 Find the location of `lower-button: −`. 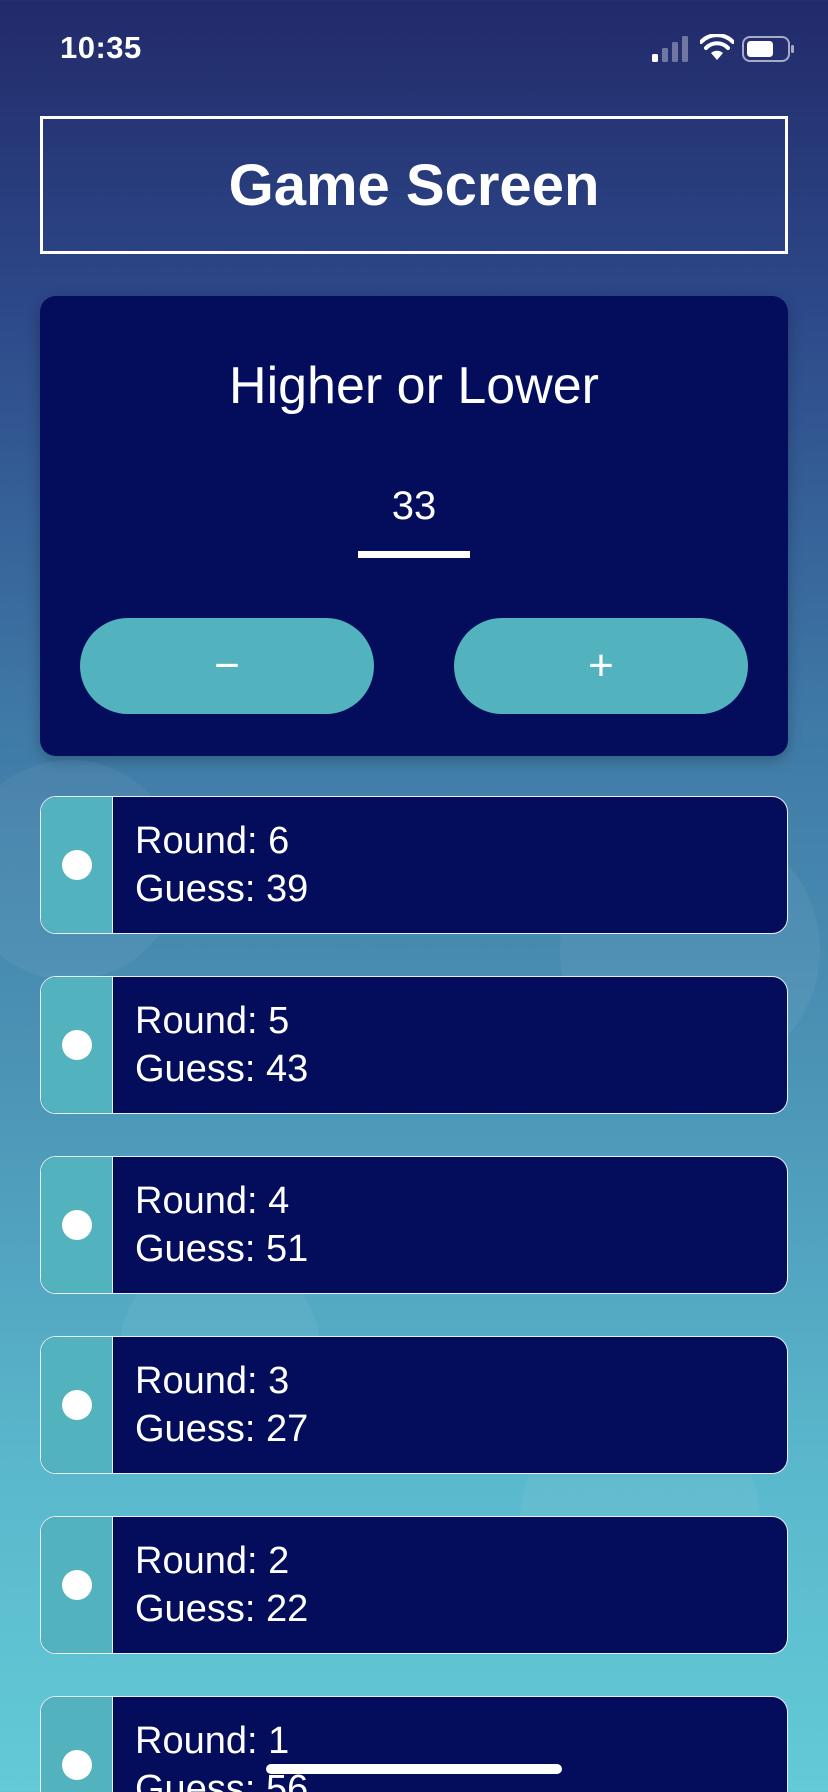

lower-button: − is located at coordinates (227, 666).